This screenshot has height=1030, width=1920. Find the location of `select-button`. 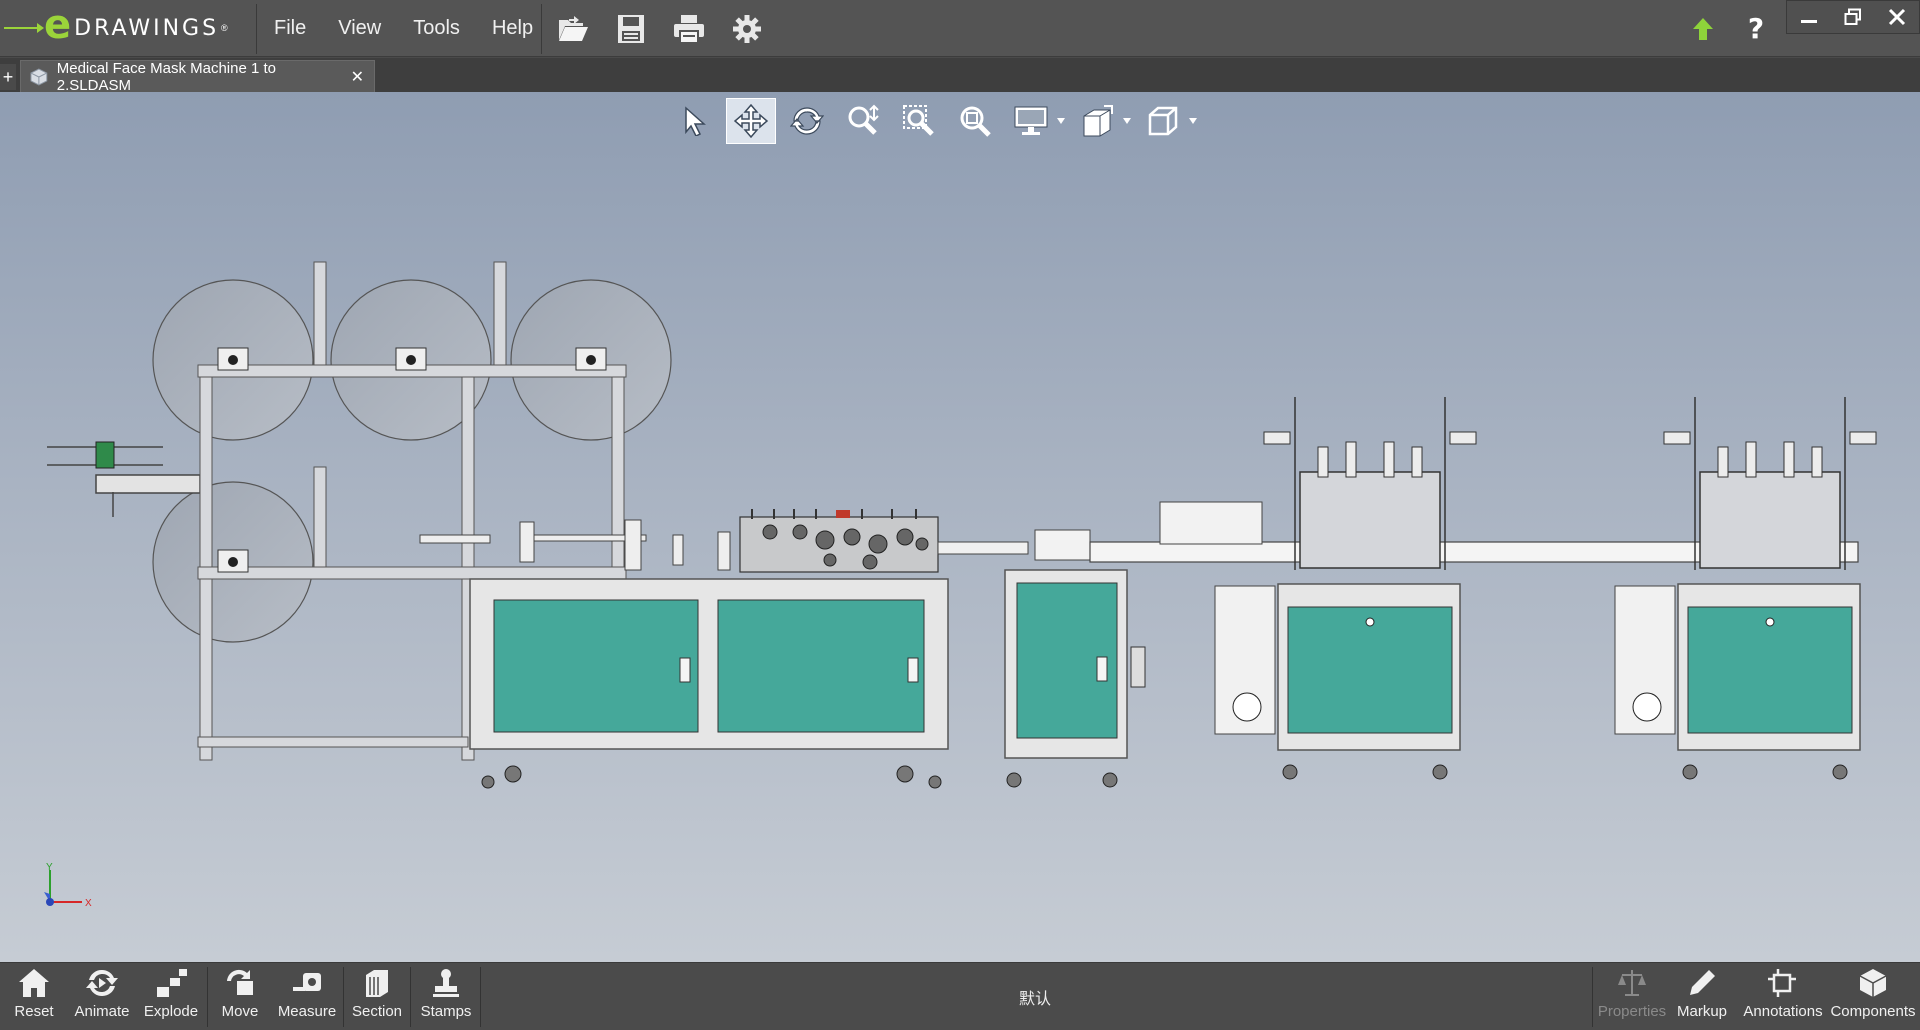

select-button is located at coordinates (695, 121).